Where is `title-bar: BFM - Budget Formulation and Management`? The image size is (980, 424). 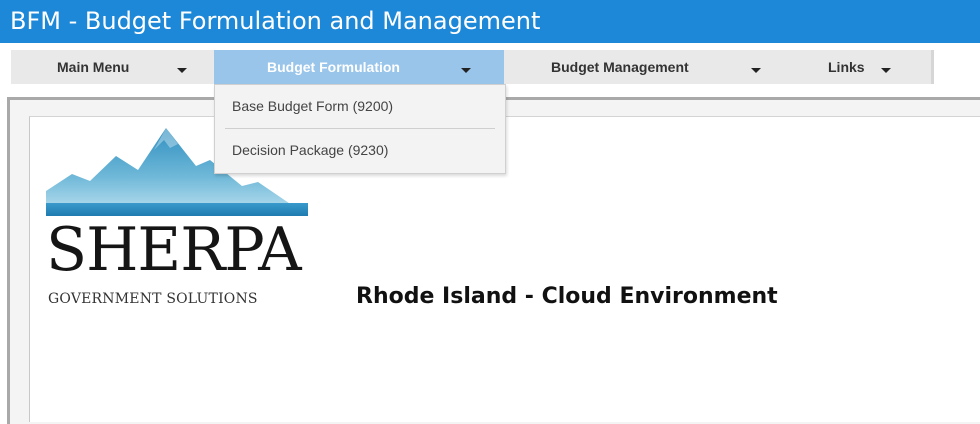
title-bar: BFM - Budget Formulation and Management is located at coordinates (490, 21).